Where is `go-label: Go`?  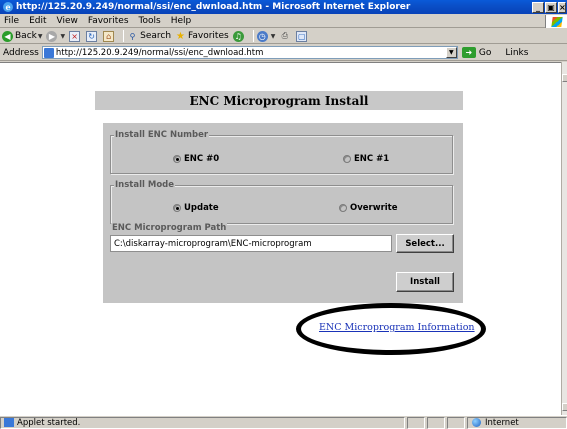
go-label: Go is located at coordinates (485, 52).